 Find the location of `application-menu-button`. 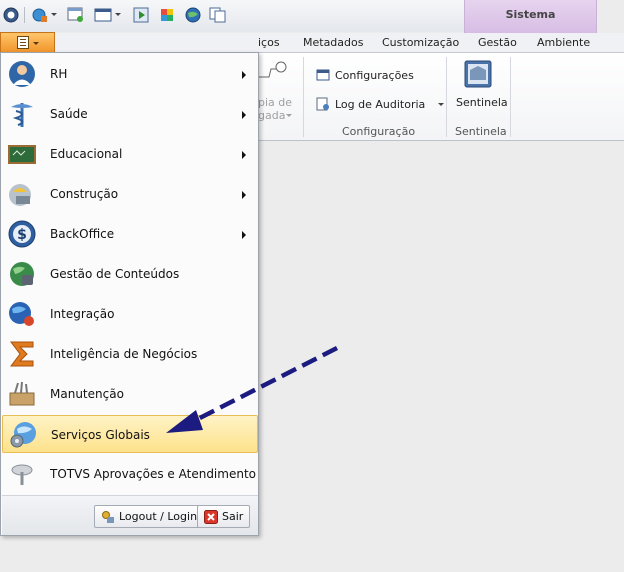

application-menu-button is located at coordinates (27, 42).